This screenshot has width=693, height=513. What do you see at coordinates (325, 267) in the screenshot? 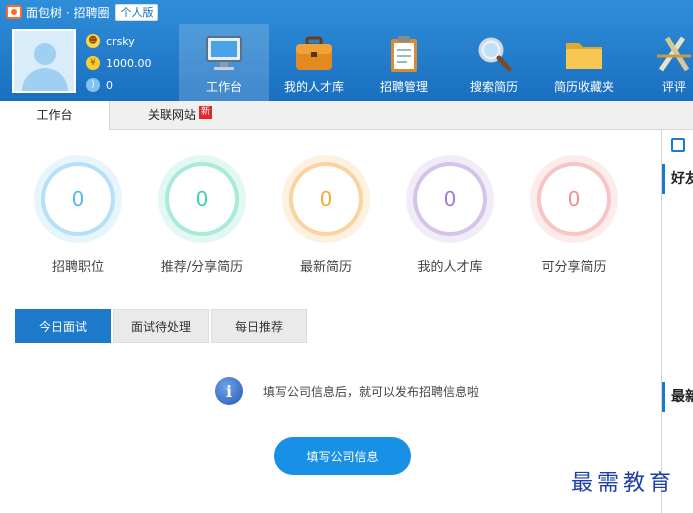
I see `stat-label: 最新简历` at bounding box center [325, 267].